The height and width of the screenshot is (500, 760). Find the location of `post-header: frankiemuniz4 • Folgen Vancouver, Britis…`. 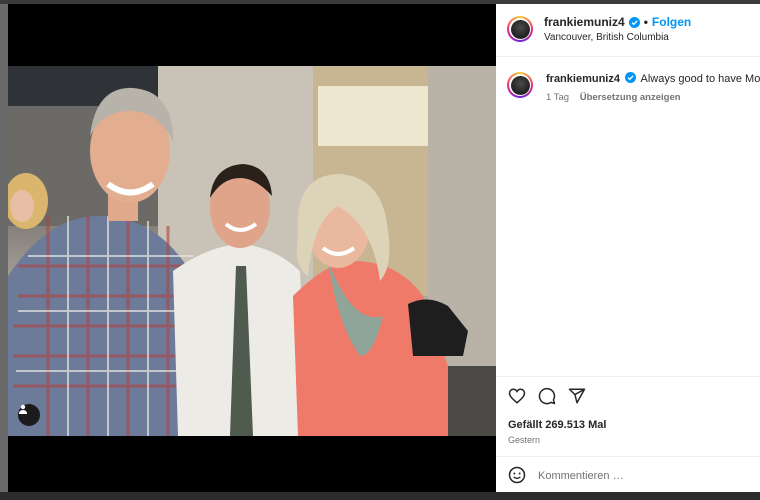

post-header: frankiemuniz4 • Folgen Vancouver, Britis… is located at coordinates (628, 30).